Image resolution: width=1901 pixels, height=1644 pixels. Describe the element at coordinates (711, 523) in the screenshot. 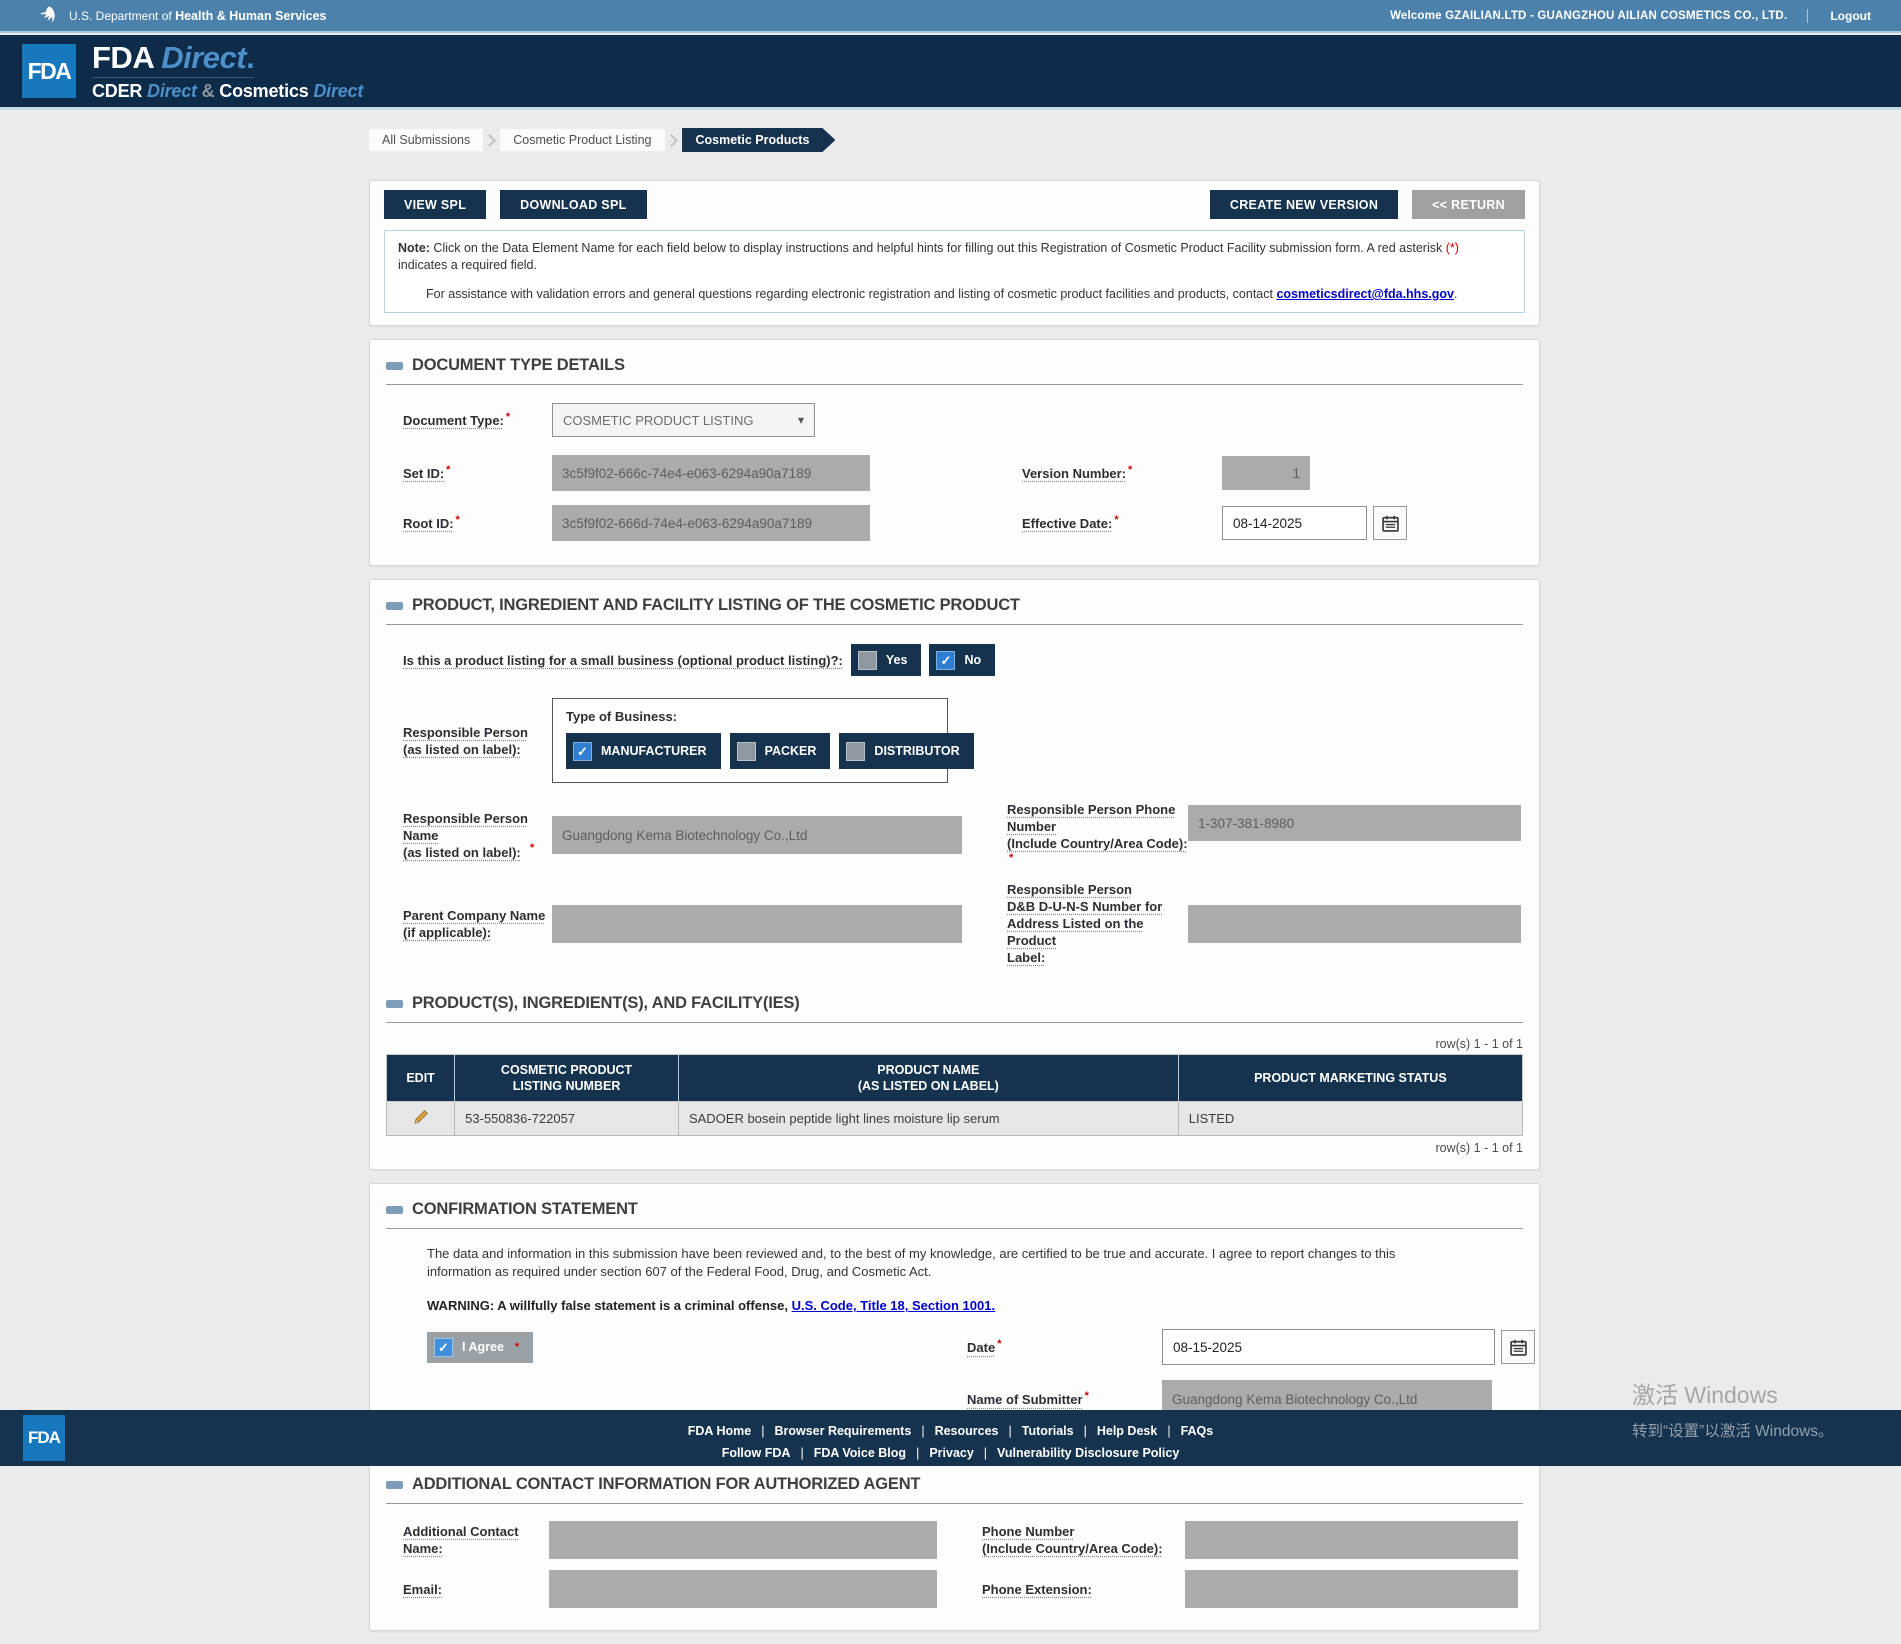

I see `root-id-field: 3c5f9f02-666d-74e4-e063-6294a90a7189` at that location.